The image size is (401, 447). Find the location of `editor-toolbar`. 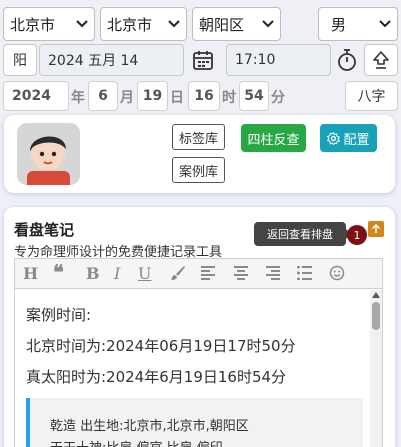

editor-toolbar is located at coordinates (198, 273).